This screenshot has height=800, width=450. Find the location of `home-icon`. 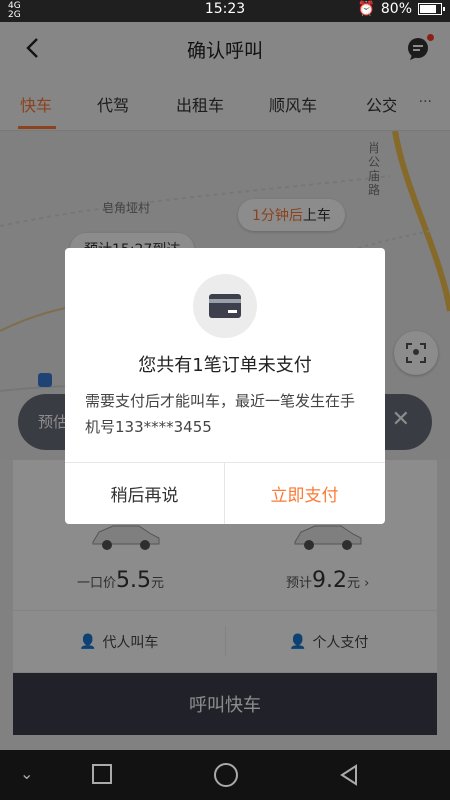

home-icon is located at coordinates (226, 775).